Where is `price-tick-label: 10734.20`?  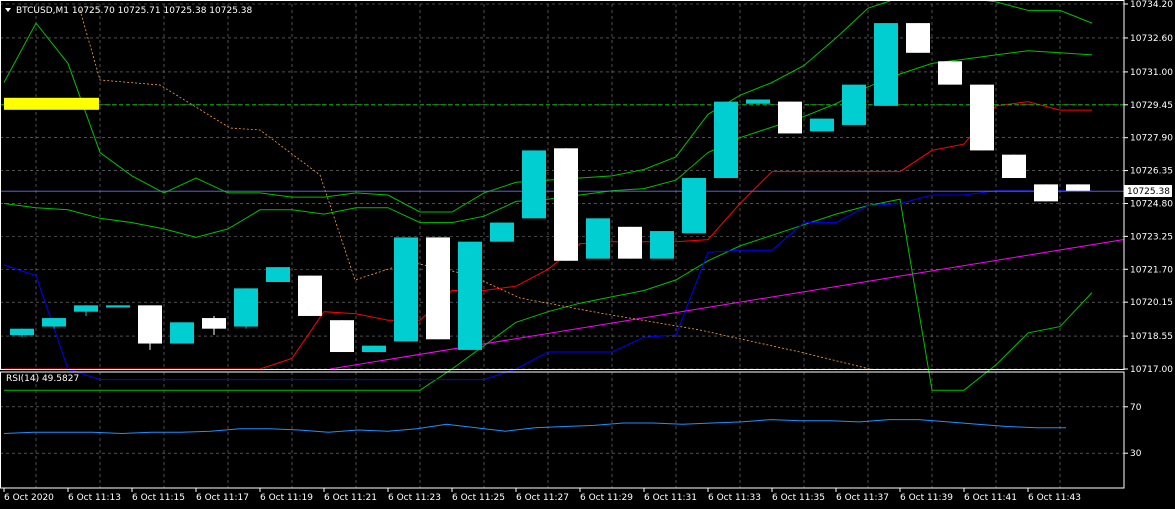 price-tick-label: 10734.20 is located at coordinates (1151, 5).